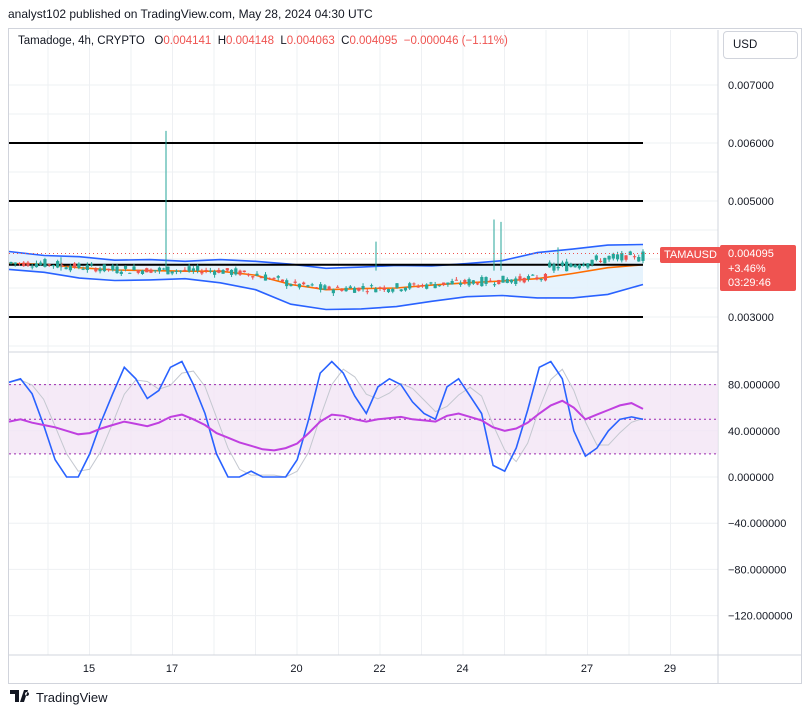 This screenshot has width=812, height=718. Describe the element at coordinates (172, 669) in the screenshot. I see `time-tick-label: 17` at that location.